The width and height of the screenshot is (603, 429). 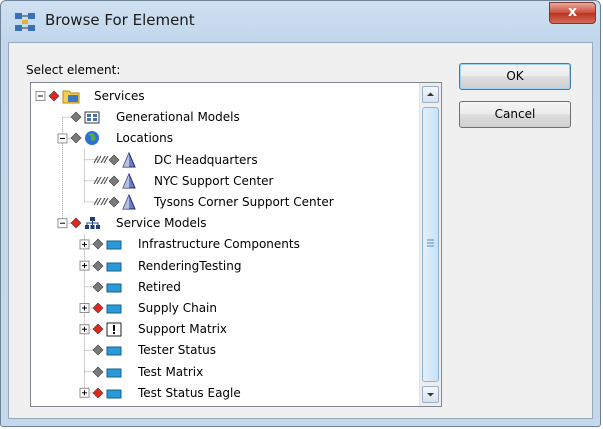 I want to click on tree-node-label: Support Matrix, so click(x=183, y=329).